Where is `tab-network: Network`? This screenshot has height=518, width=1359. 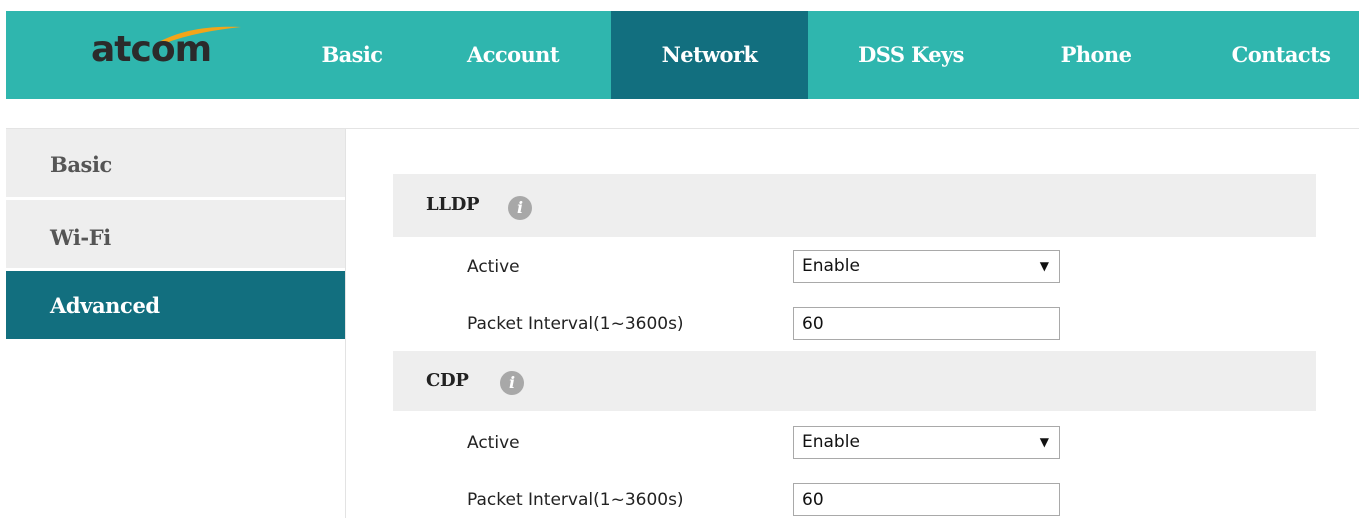
tab-network: Network is located at coordinates (709, 55).